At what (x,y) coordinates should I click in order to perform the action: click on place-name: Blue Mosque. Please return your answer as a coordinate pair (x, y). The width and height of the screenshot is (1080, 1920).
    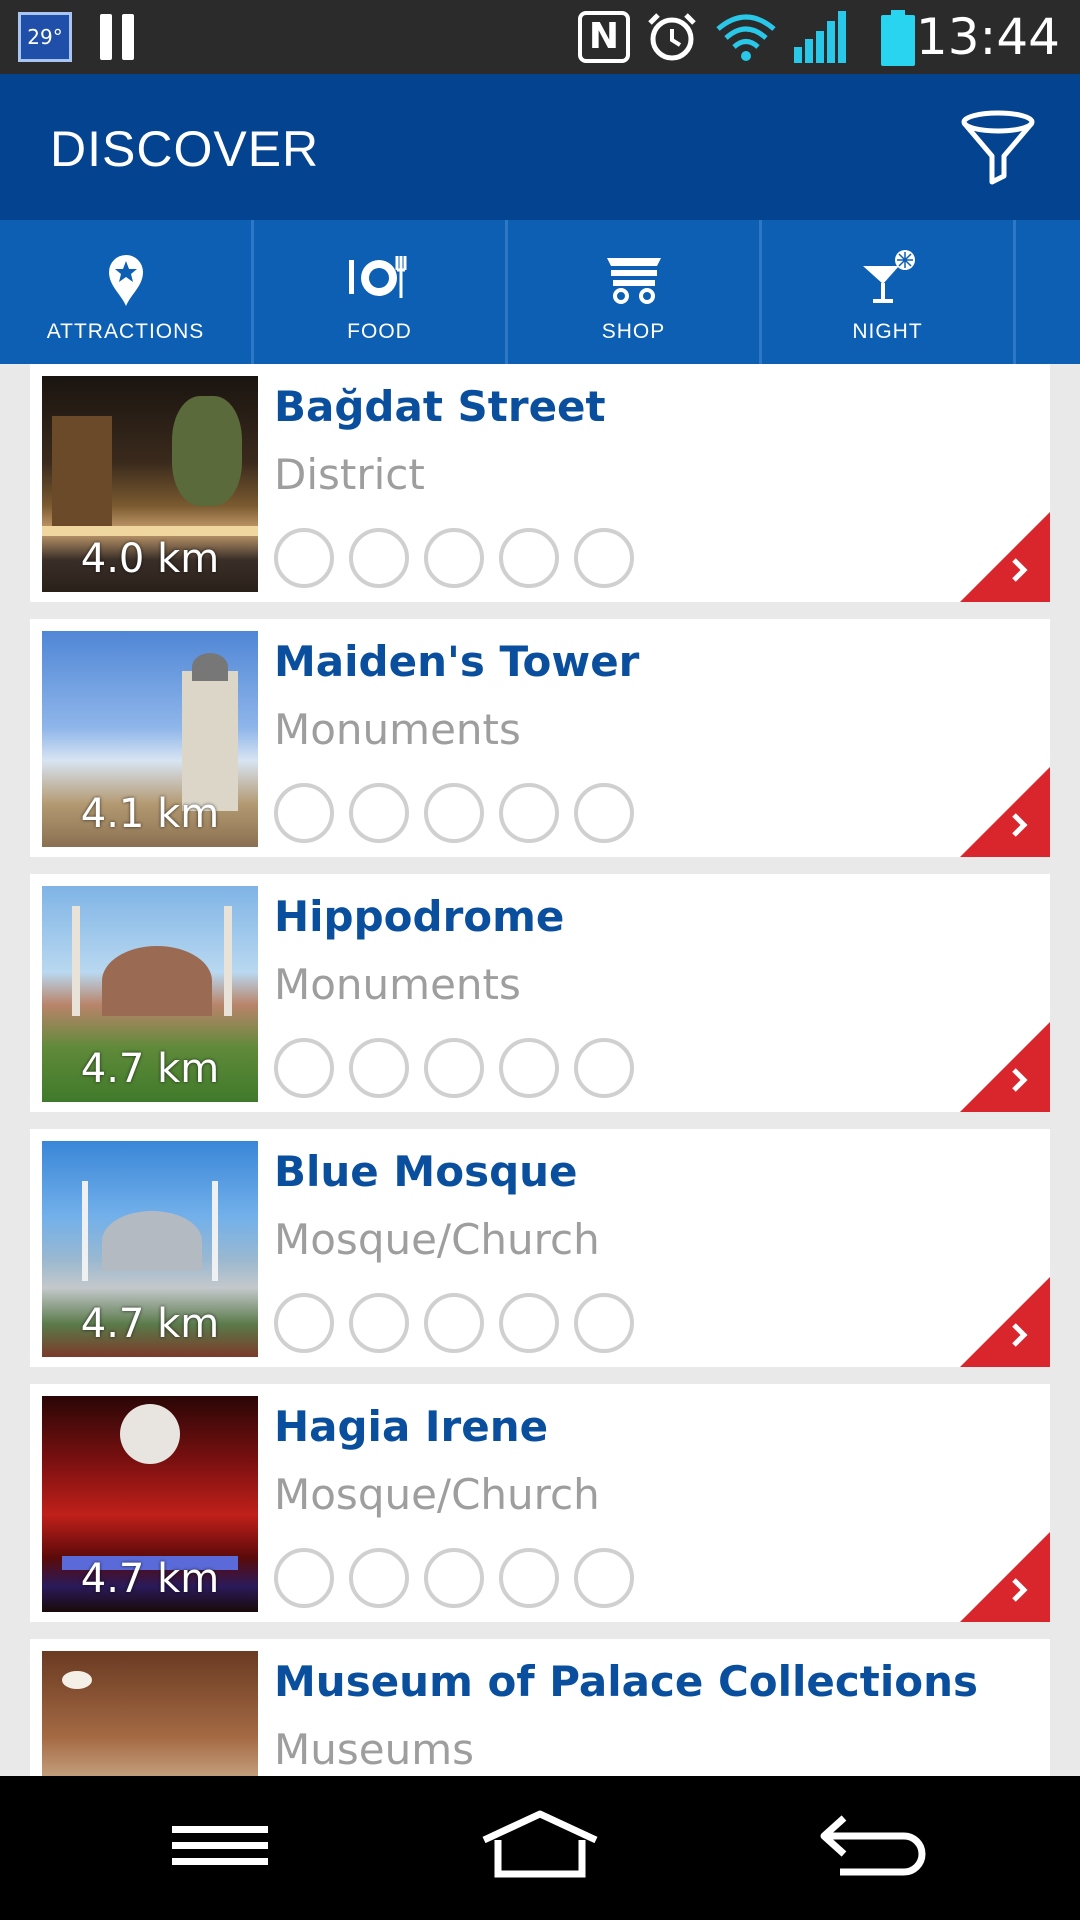
    Looking at the image, I should click on (426, 1171).